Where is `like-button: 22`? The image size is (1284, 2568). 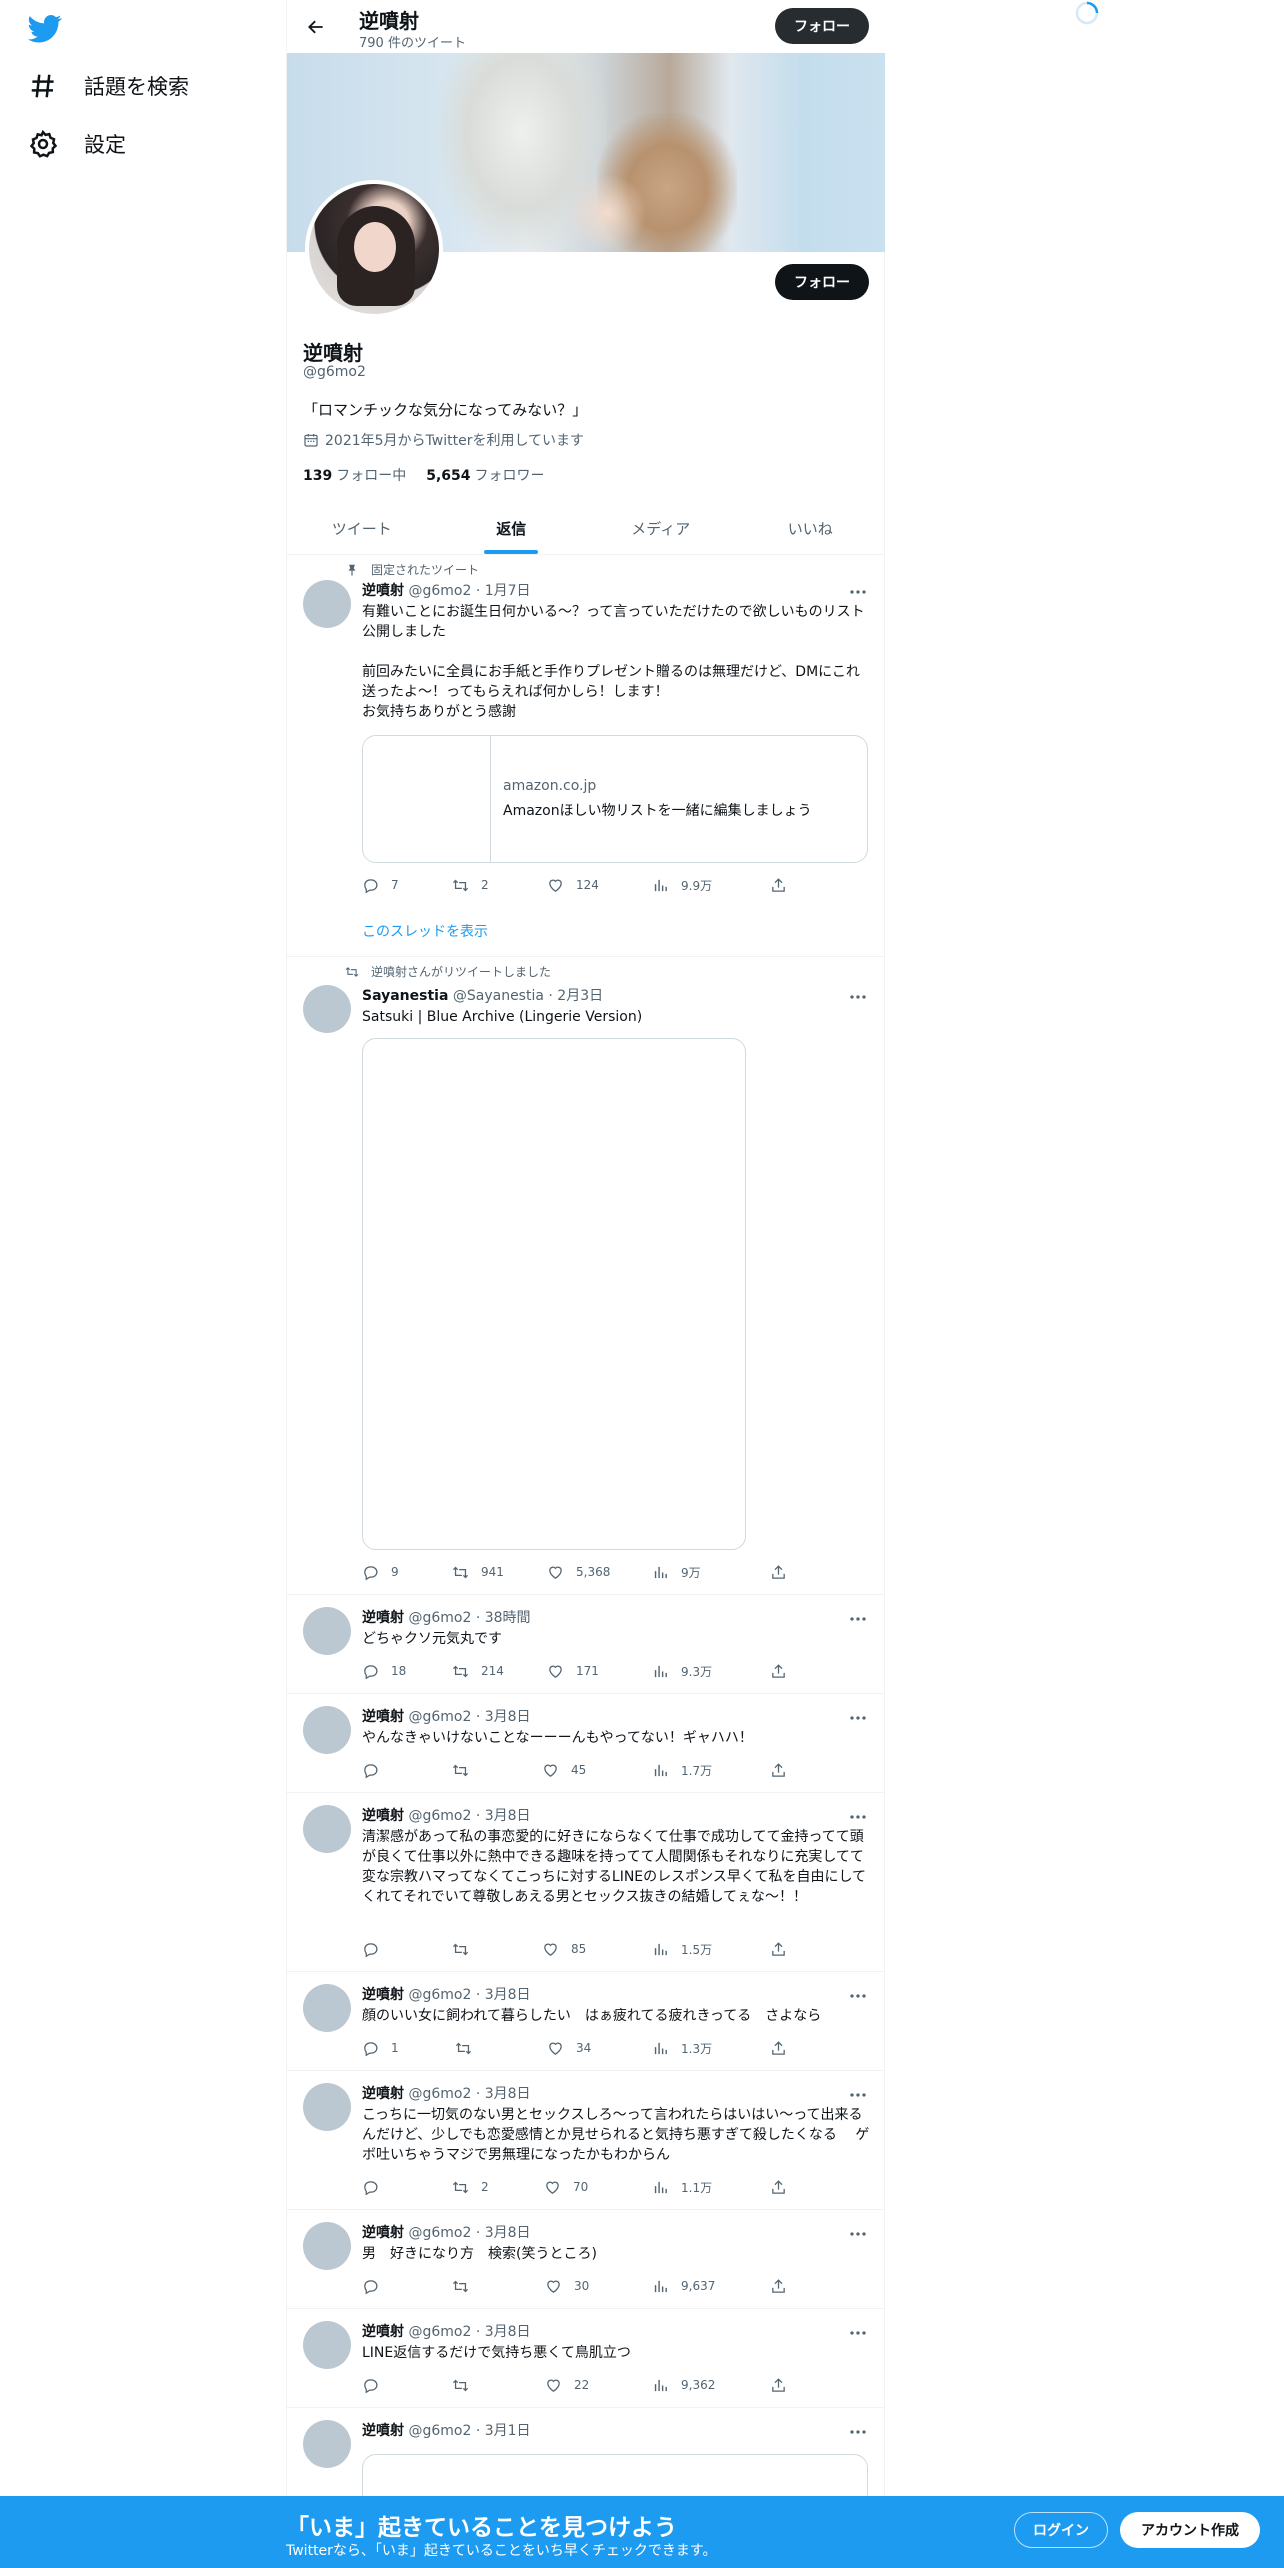 like-button: 22 is located at coordinates (567, 2385).